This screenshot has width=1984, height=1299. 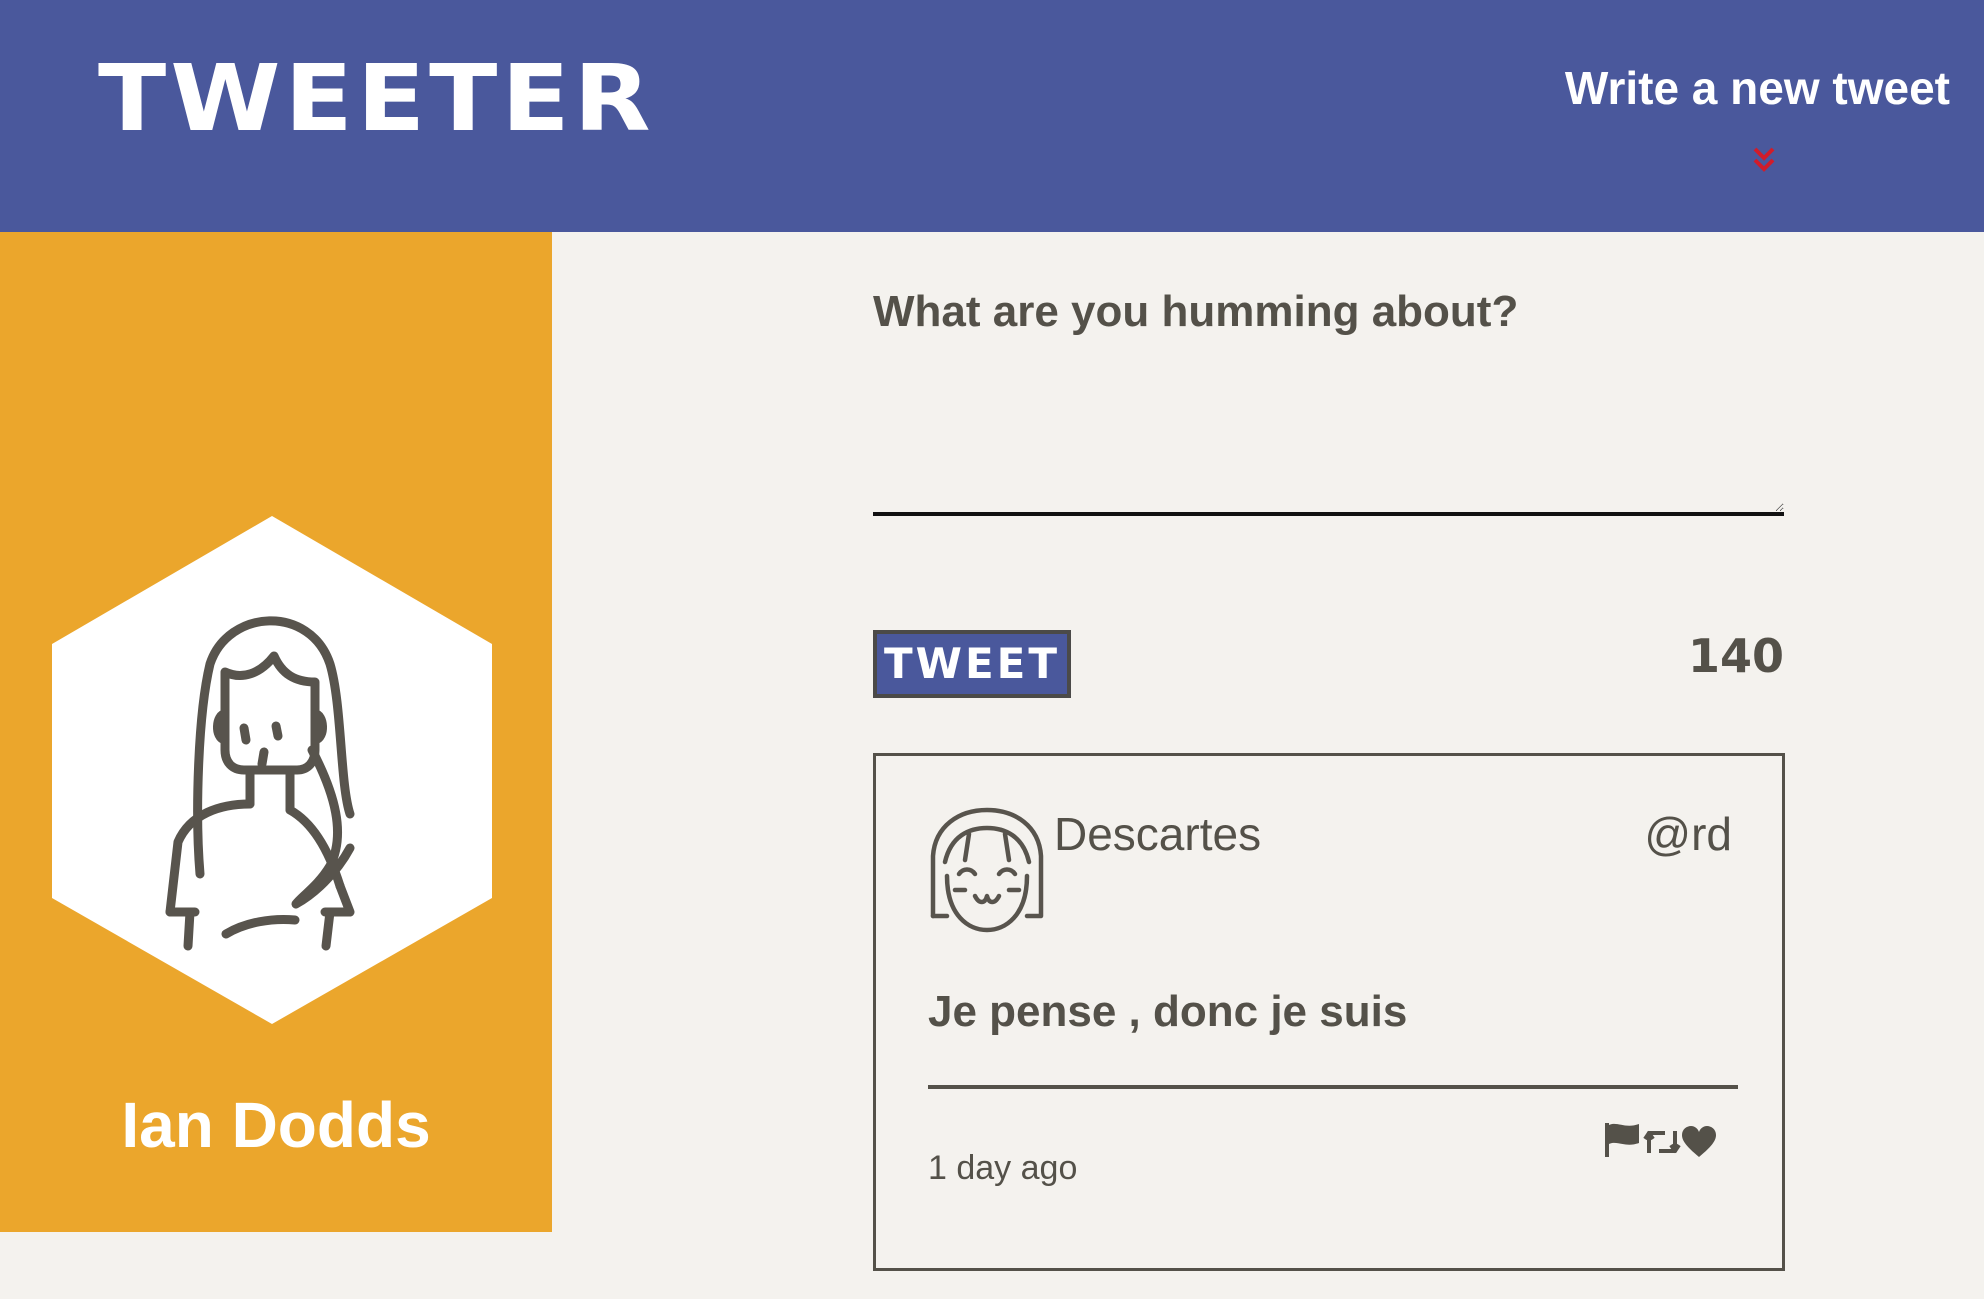 I want to click on app-logo: TWEETER, so click(x=376, y=98).